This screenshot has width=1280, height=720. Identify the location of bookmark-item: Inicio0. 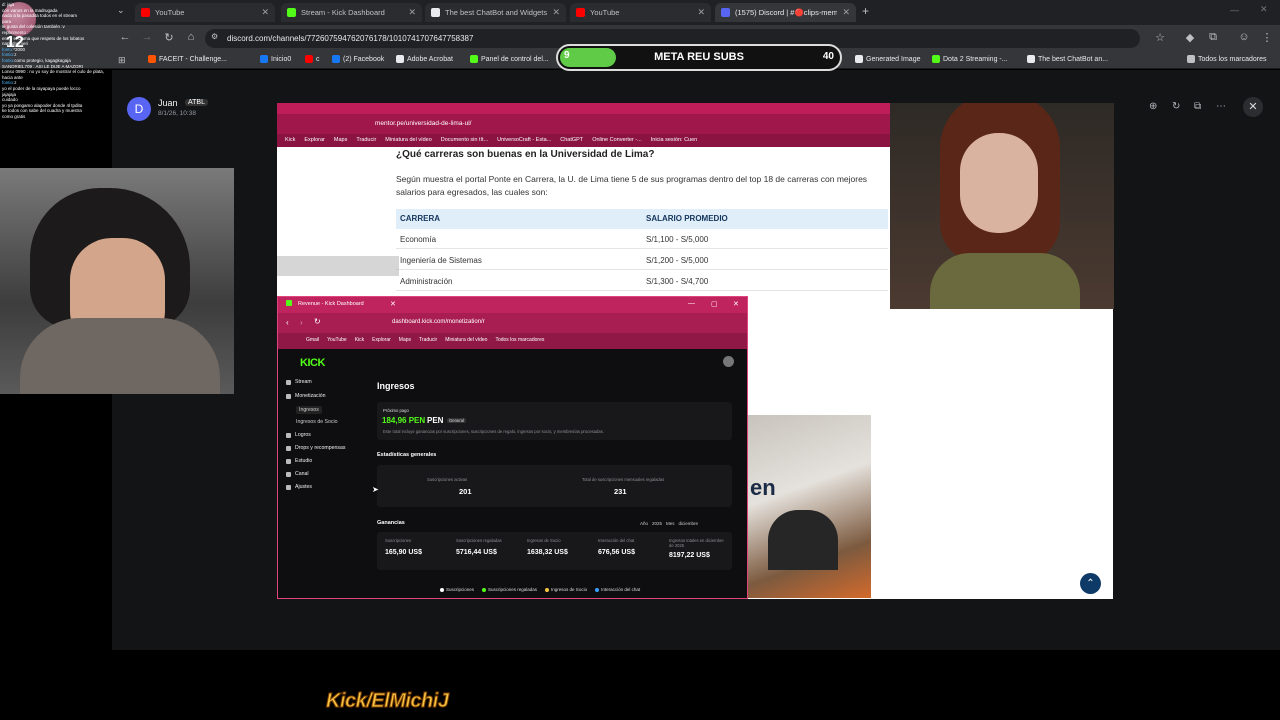
(275, 59).